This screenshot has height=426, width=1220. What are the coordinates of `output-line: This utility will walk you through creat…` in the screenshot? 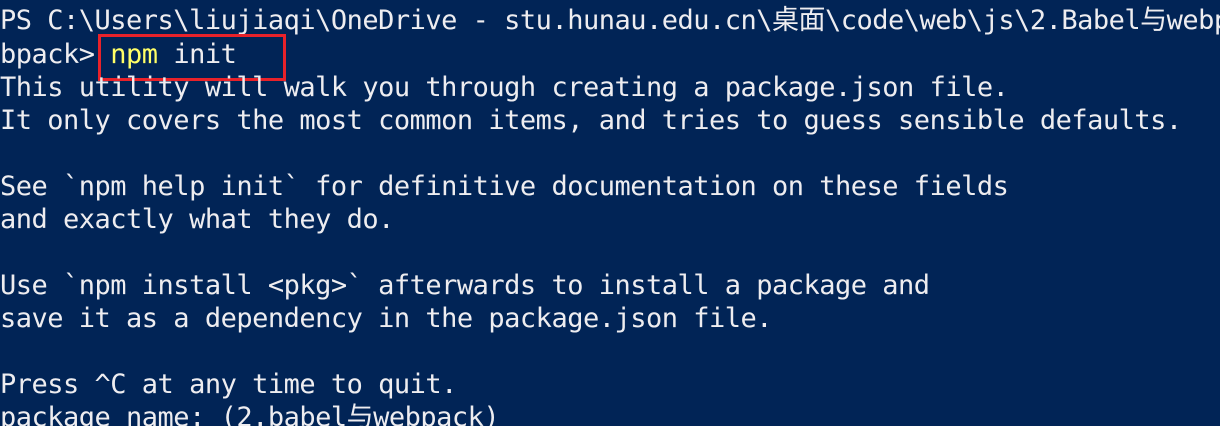 It's located at (504, 87).